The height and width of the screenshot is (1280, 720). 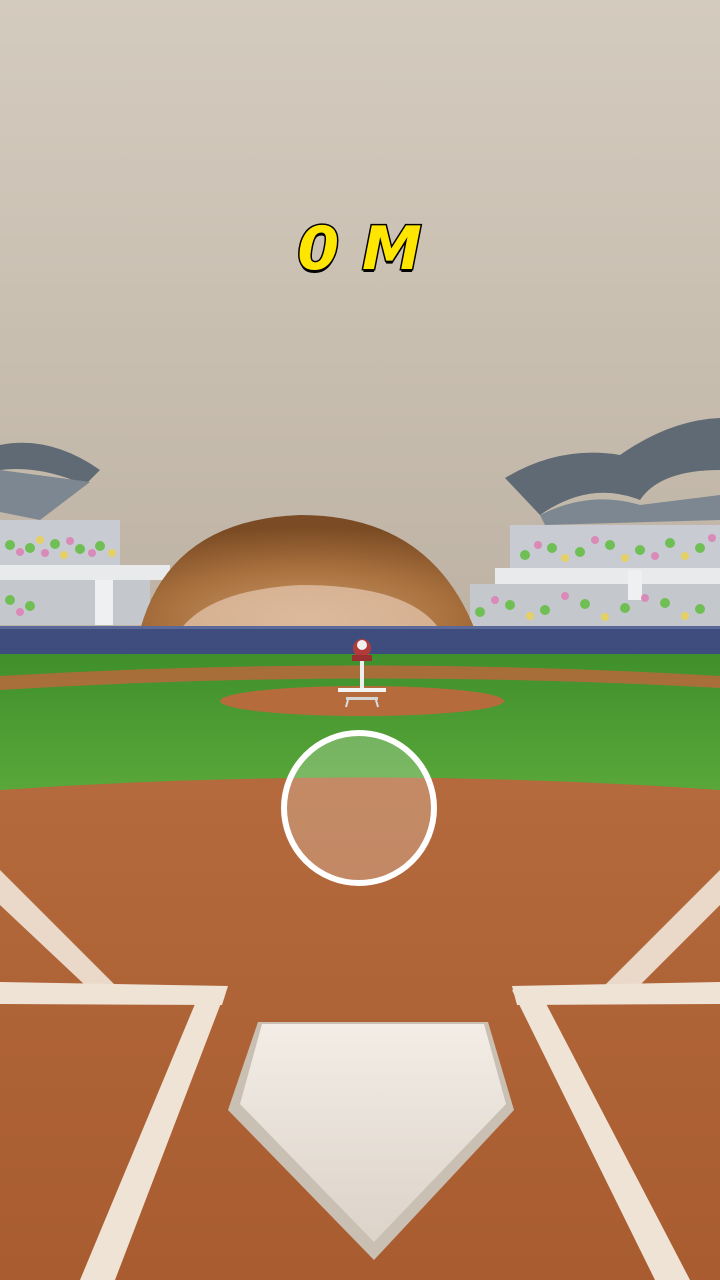 I want to click on target-ring-icon, so click(x=359, y=808).